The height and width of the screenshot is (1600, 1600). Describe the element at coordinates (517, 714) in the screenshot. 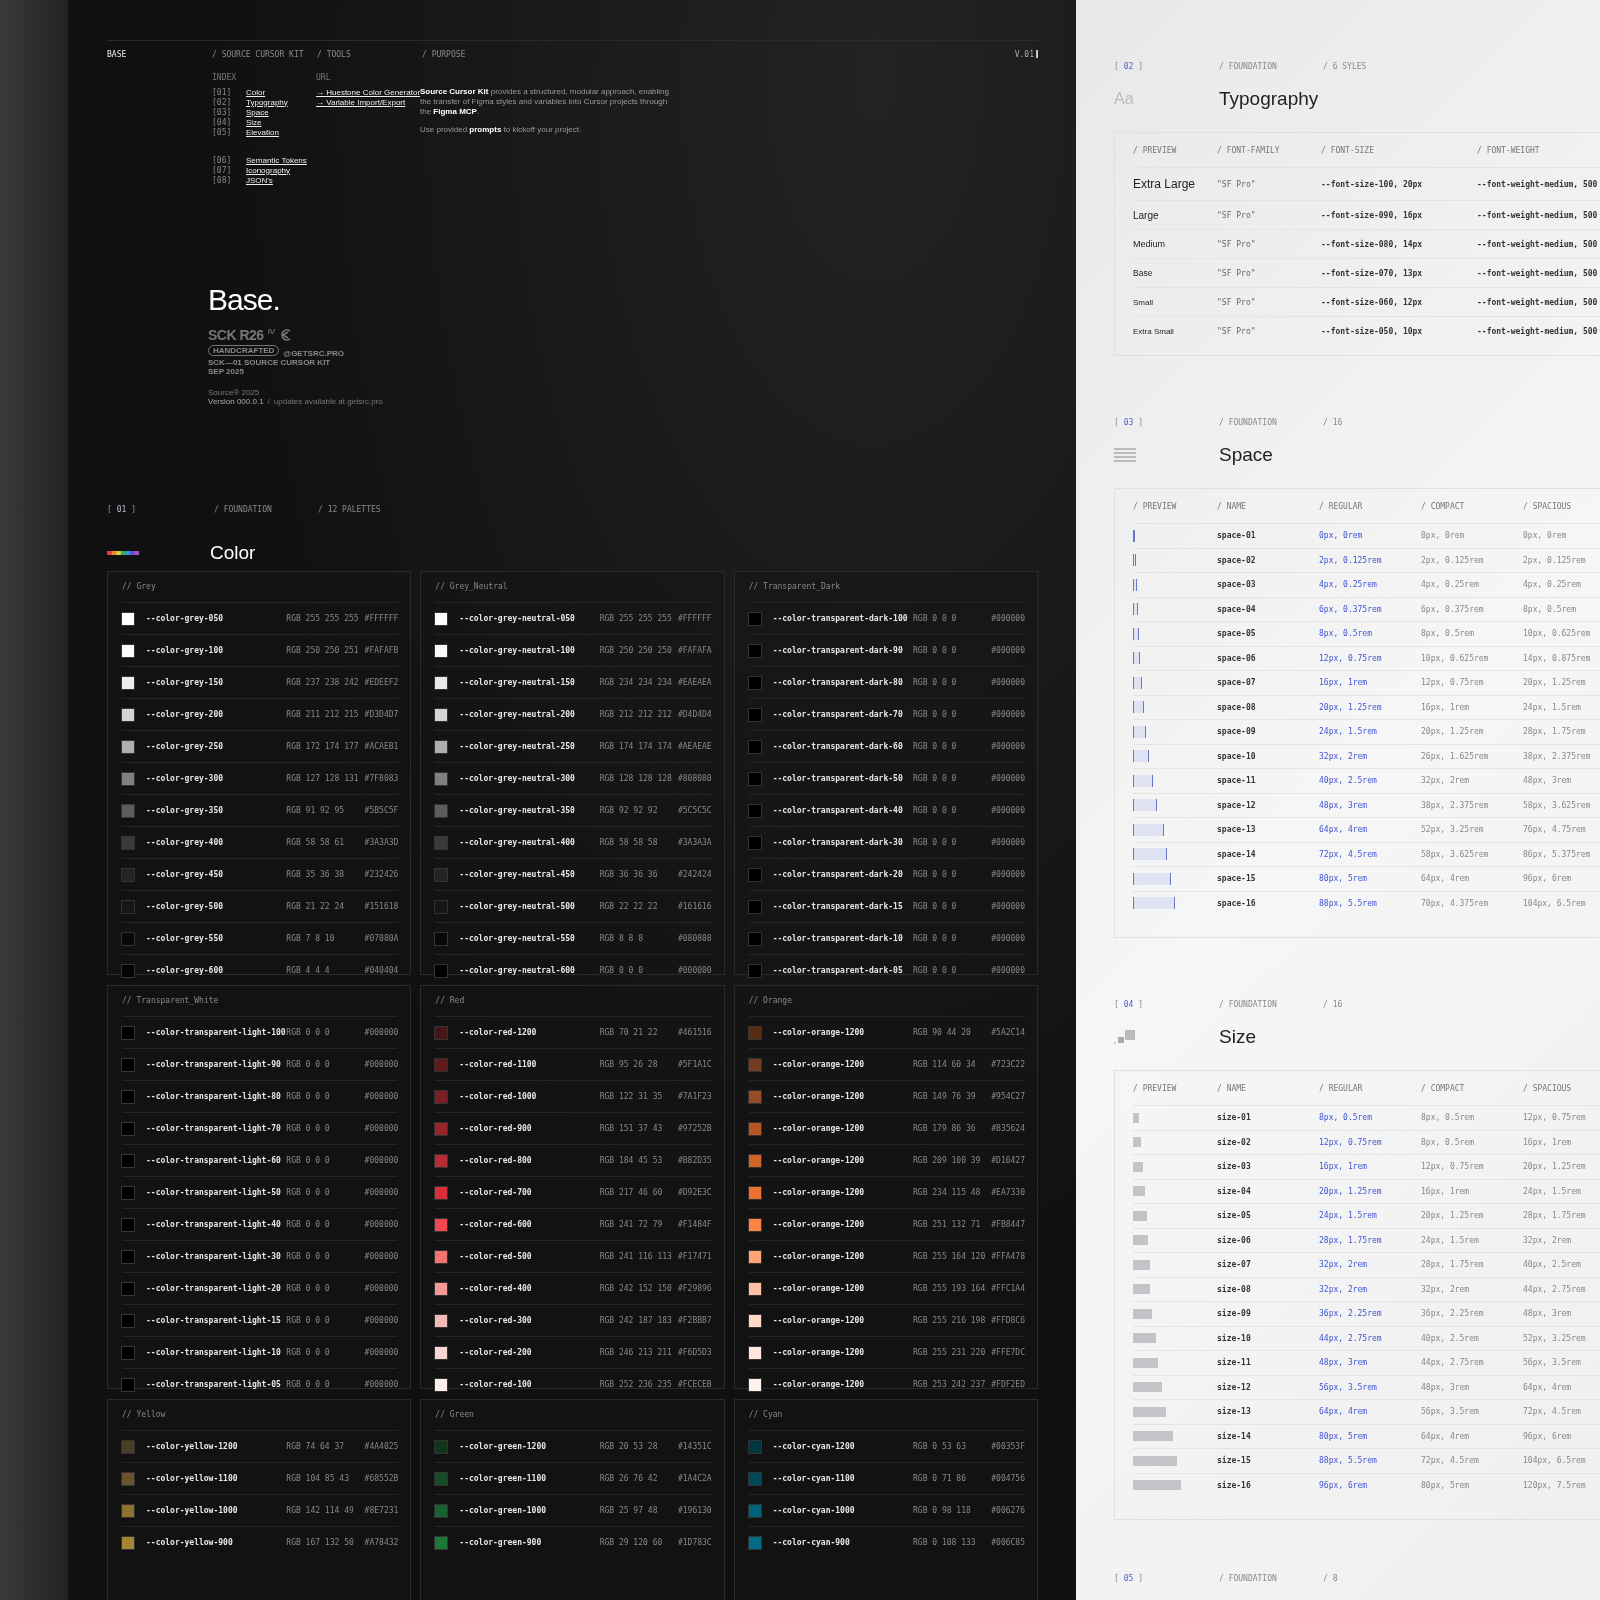

I see `token-name: --color-grey-neutral-200` at that location.